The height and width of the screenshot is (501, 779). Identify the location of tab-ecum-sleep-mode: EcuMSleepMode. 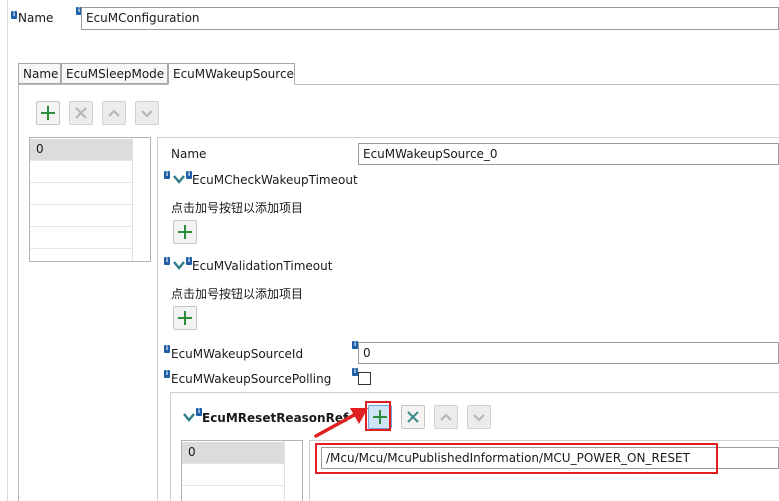
(114, 73).